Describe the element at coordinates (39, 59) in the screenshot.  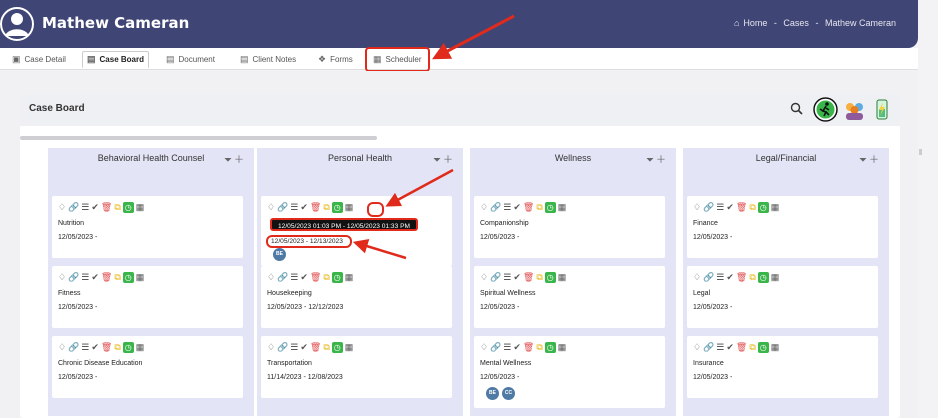
I see `tab-case-detail: ▣ Case Detail` at that location.